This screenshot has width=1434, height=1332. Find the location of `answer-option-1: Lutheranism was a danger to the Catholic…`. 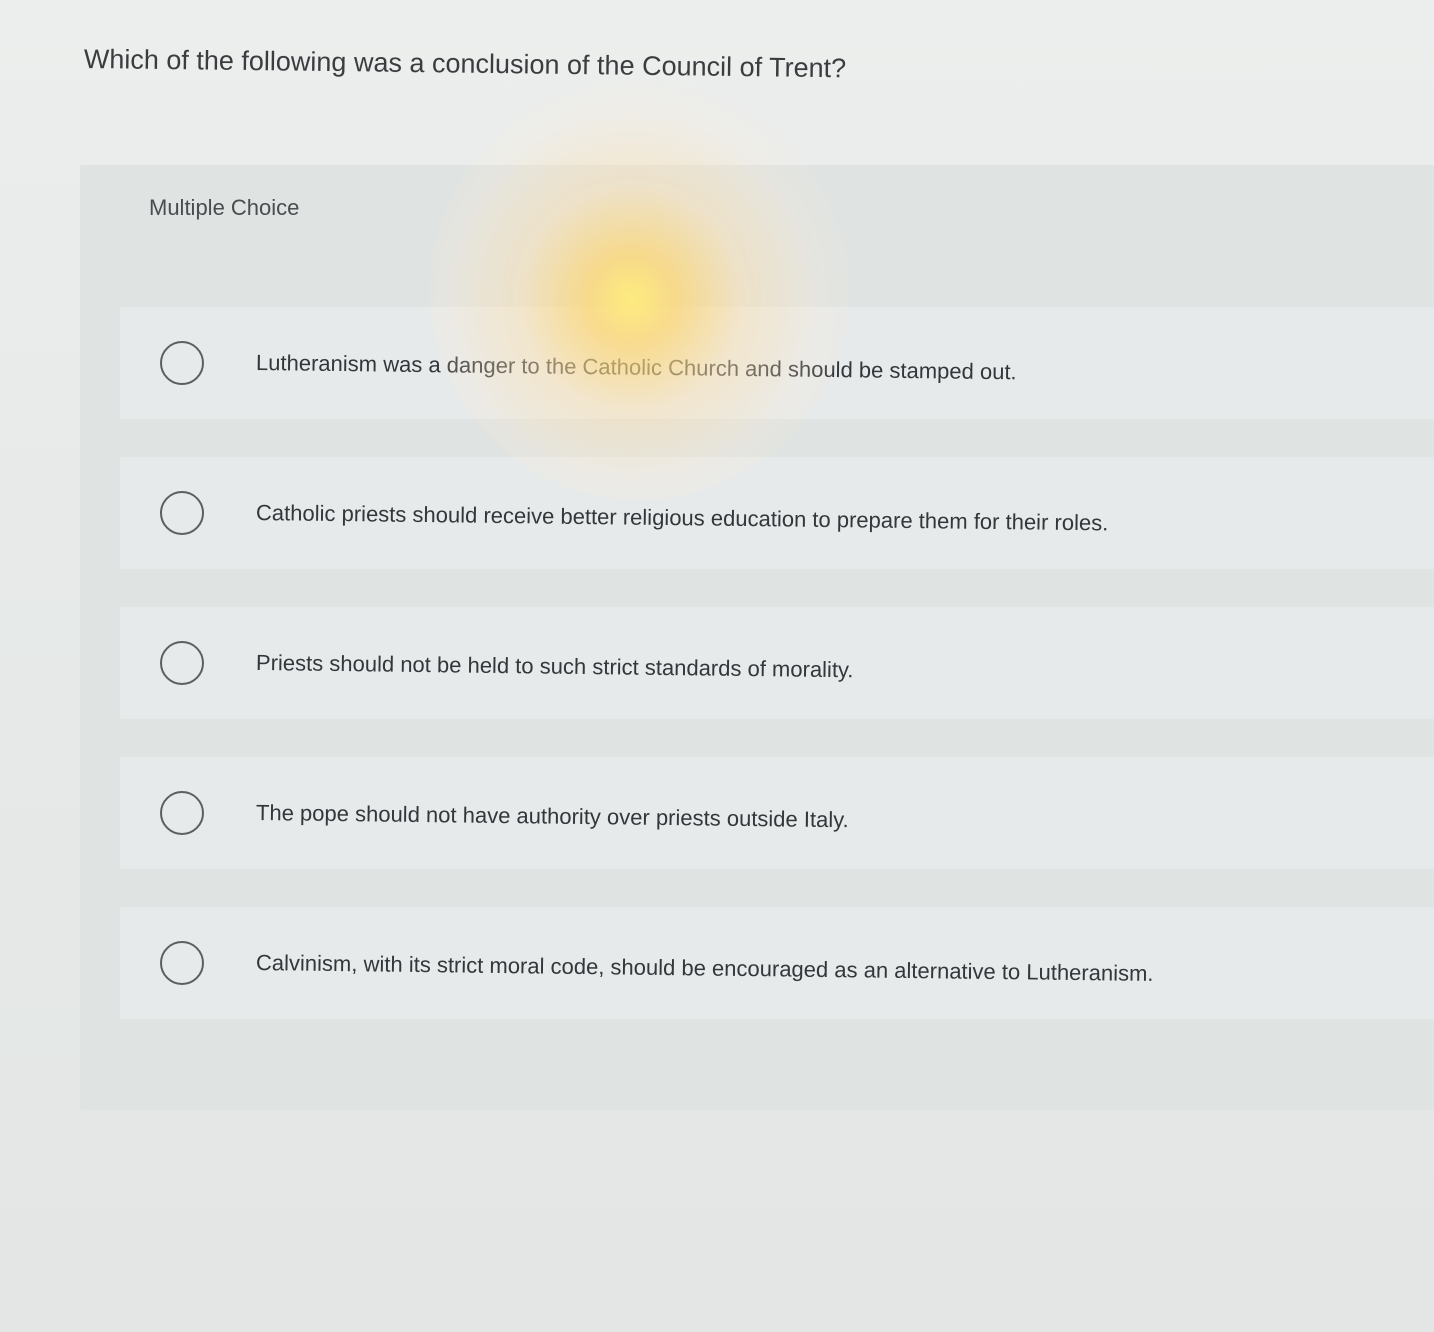

answer-option-1: Lutheranism was a danger to the Catholic… is located at coordinates (777, 363).